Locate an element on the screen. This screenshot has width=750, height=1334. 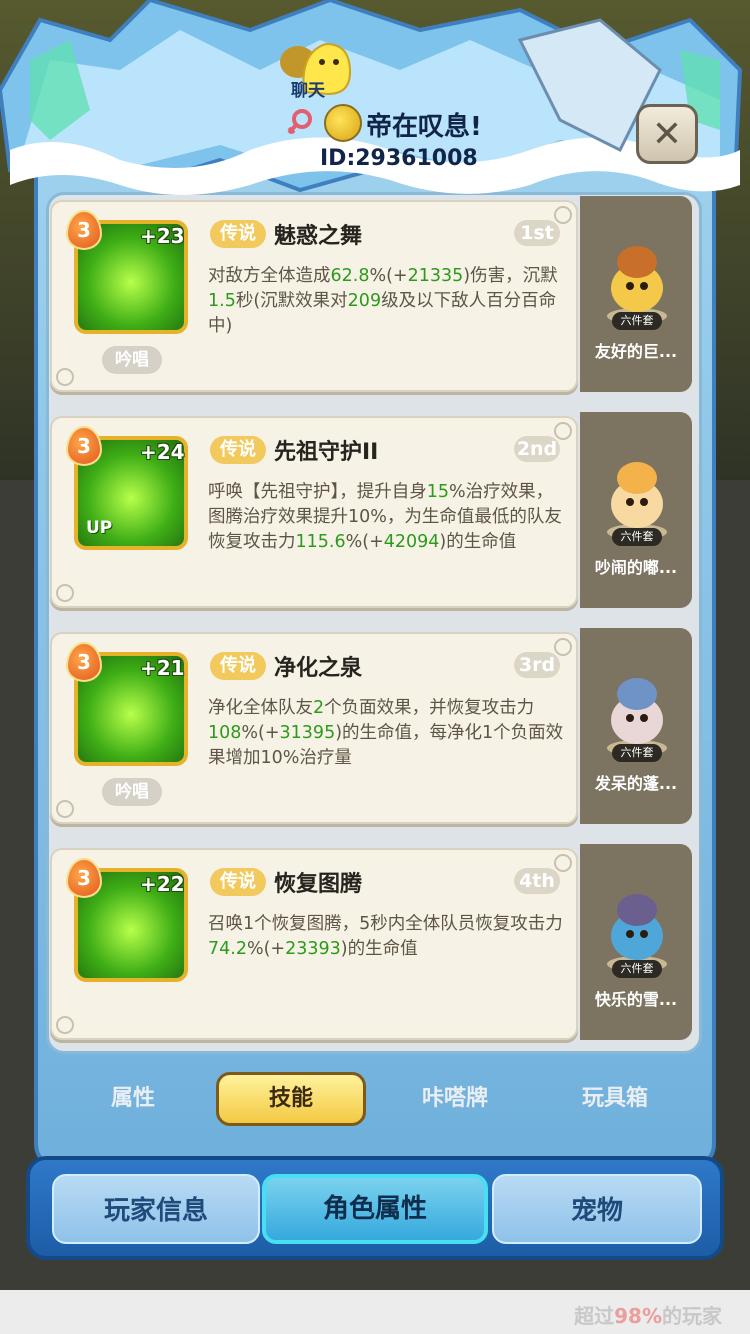
close-button: ✕ is located at coordinates (667, 134).